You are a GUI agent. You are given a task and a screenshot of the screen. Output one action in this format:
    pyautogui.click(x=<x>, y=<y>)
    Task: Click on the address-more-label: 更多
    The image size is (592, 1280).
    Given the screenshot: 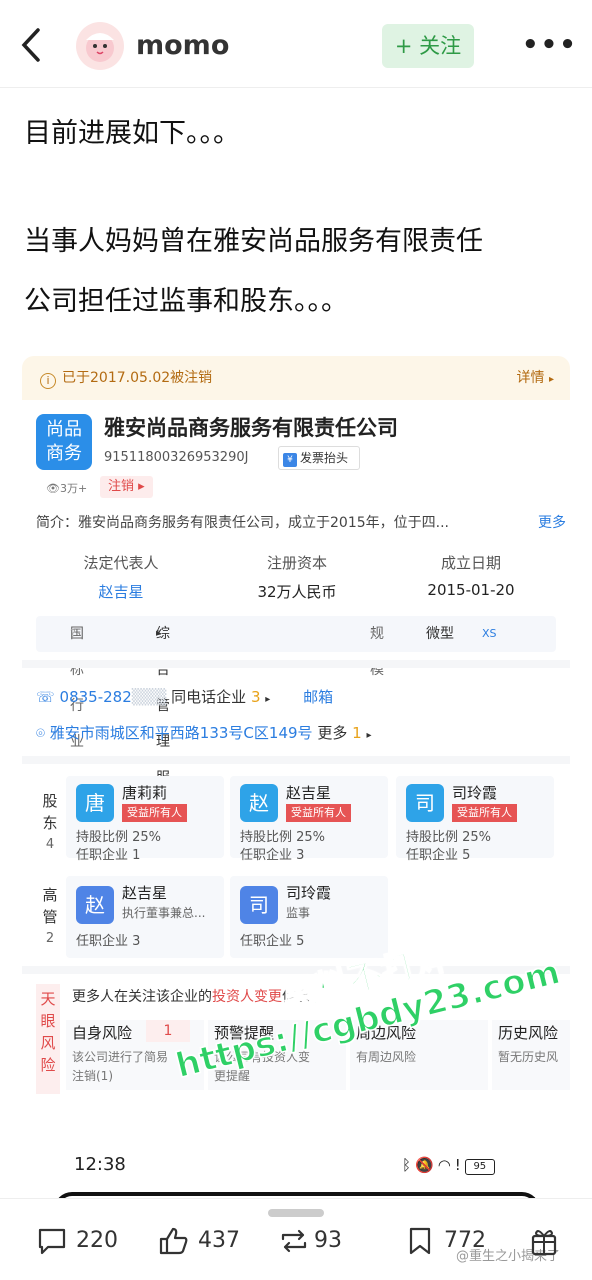 What is the action you would take?
    pyautogui.click(x=332, y=733)
    